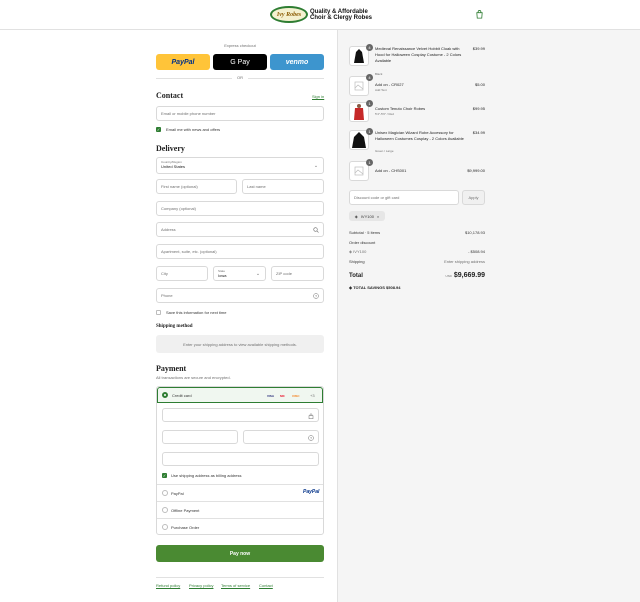  What do you see at coordinates (393, 287) in the screenshot?
I see `savings-value: $508.94` at bounding box center [393, 287].